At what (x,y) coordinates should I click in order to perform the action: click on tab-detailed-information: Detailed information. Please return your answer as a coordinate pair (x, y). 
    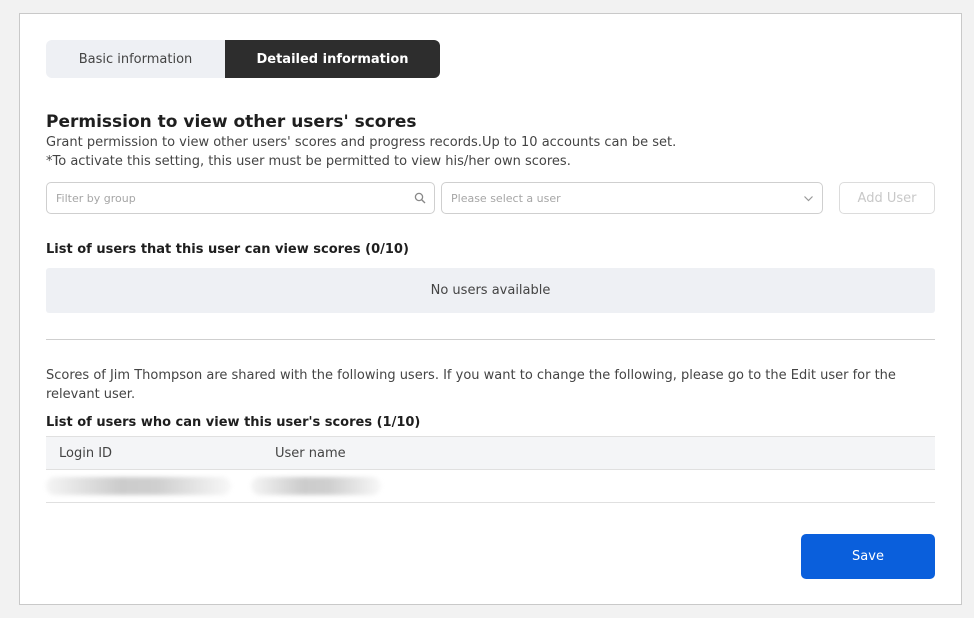
    Looking at the image, I should click on (332, 59).